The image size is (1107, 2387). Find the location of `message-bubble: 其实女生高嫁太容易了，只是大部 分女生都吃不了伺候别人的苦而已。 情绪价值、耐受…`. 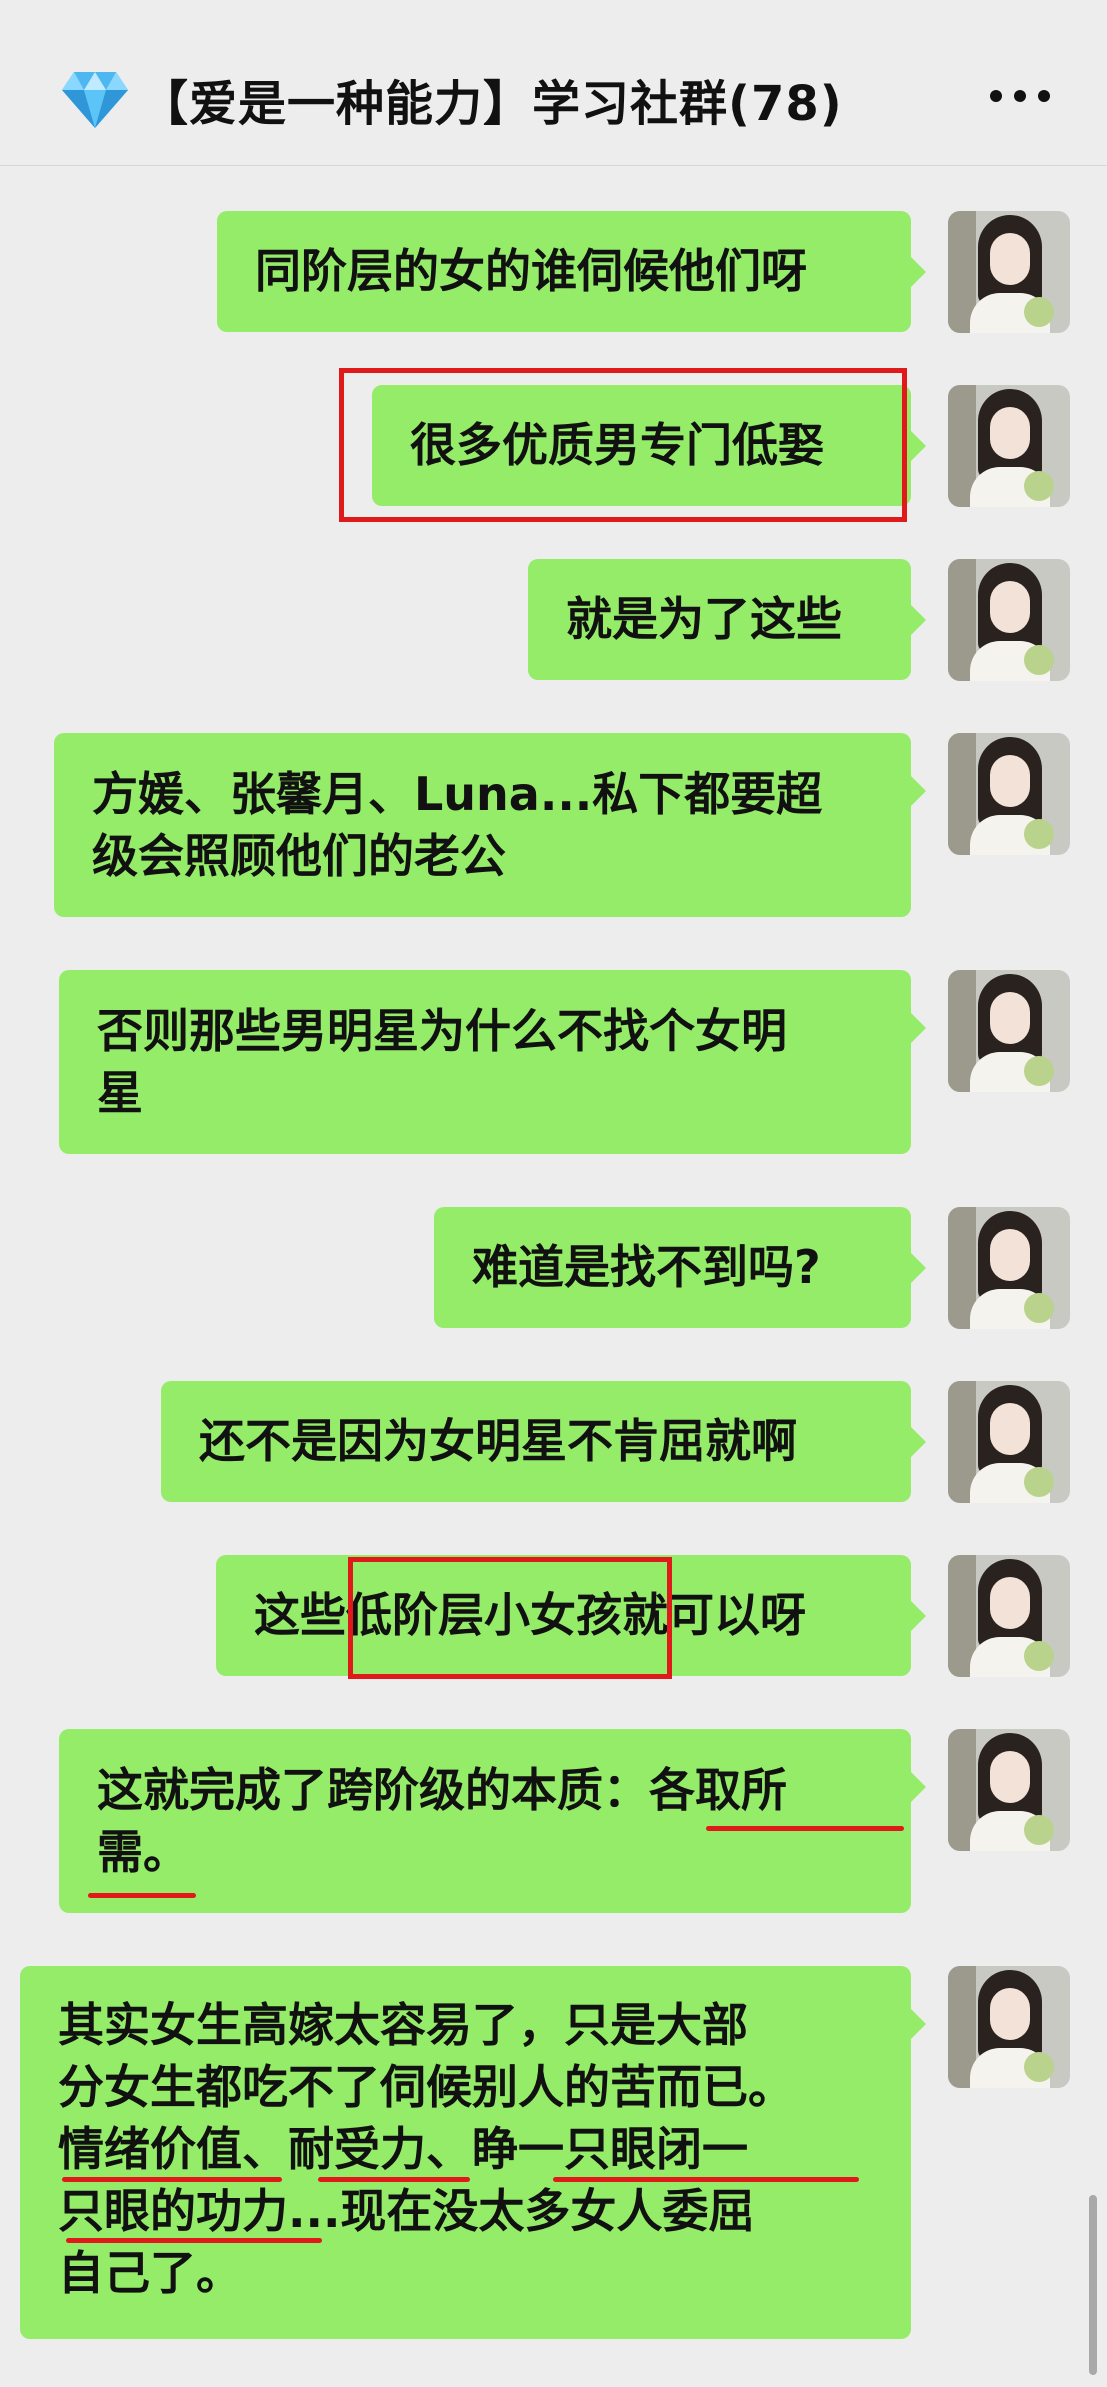

message-bubble: 其实女生高嫁太容易了，只是大部 分女生都吃不了伺候别人的苦而已。 情绪价值、耐受… is located at coordinates (473, 2152).